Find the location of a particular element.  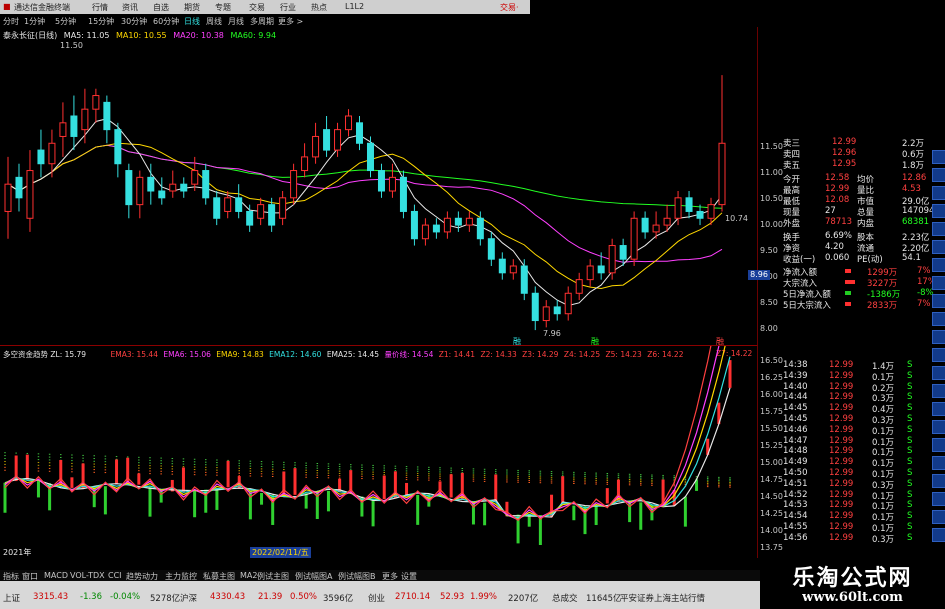

tick-row-cell: 14:53 is located at coordinates (795, 505).